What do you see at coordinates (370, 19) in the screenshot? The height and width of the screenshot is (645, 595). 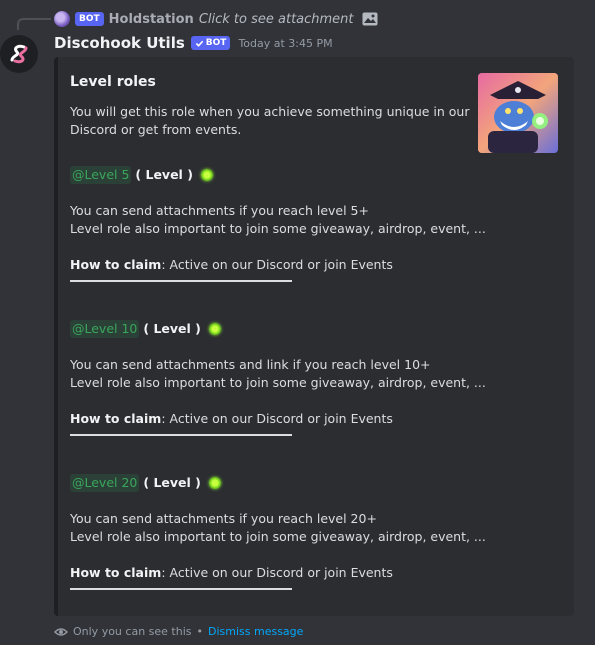 I see `image-icon` at bounding box center [370, 19].